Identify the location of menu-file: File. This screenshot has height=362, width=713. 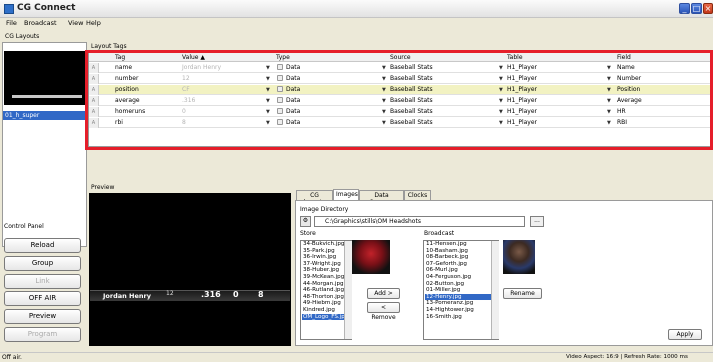
(11, 23).